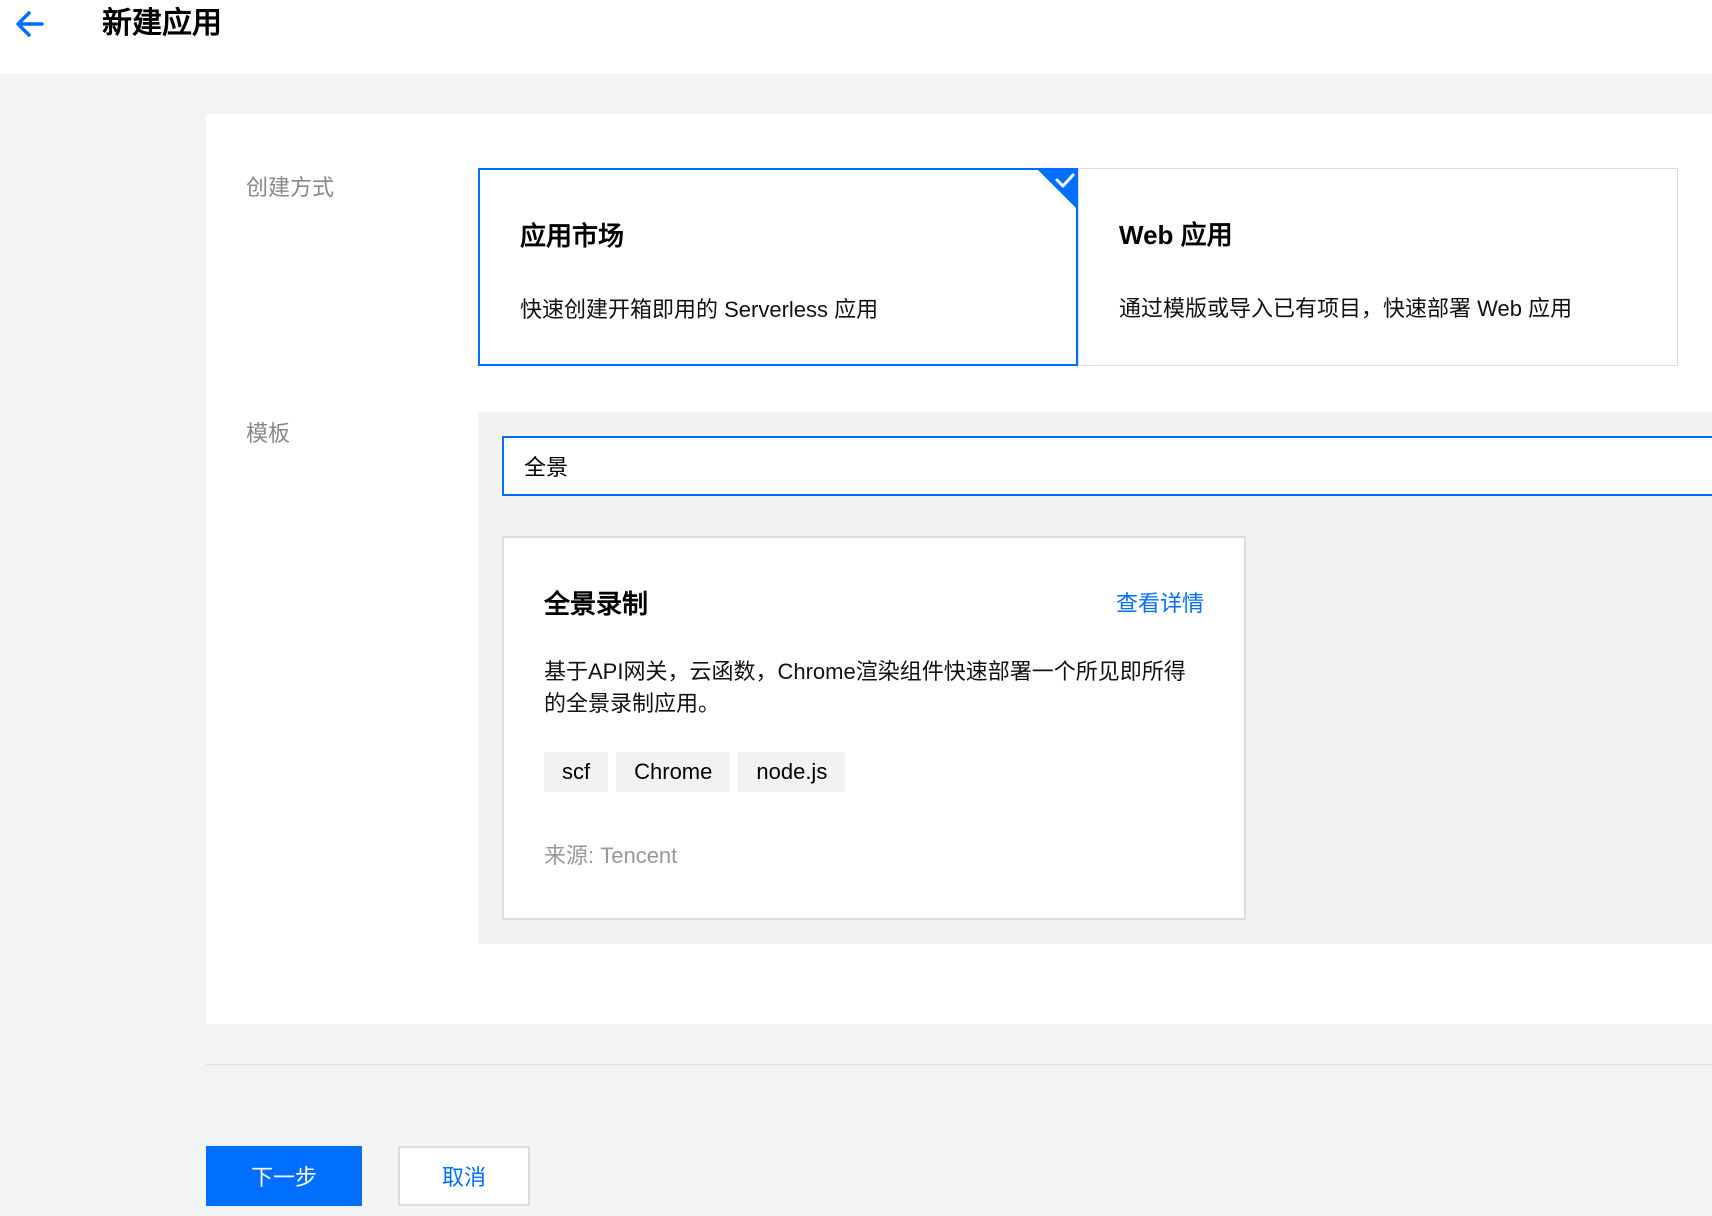 The height and width of the screenshot is (1216, 1712). What do you see at coordinates (596, 604) in the screenshot?
I see `template-card-title: 全景录制` at bounding box center [596, 604].